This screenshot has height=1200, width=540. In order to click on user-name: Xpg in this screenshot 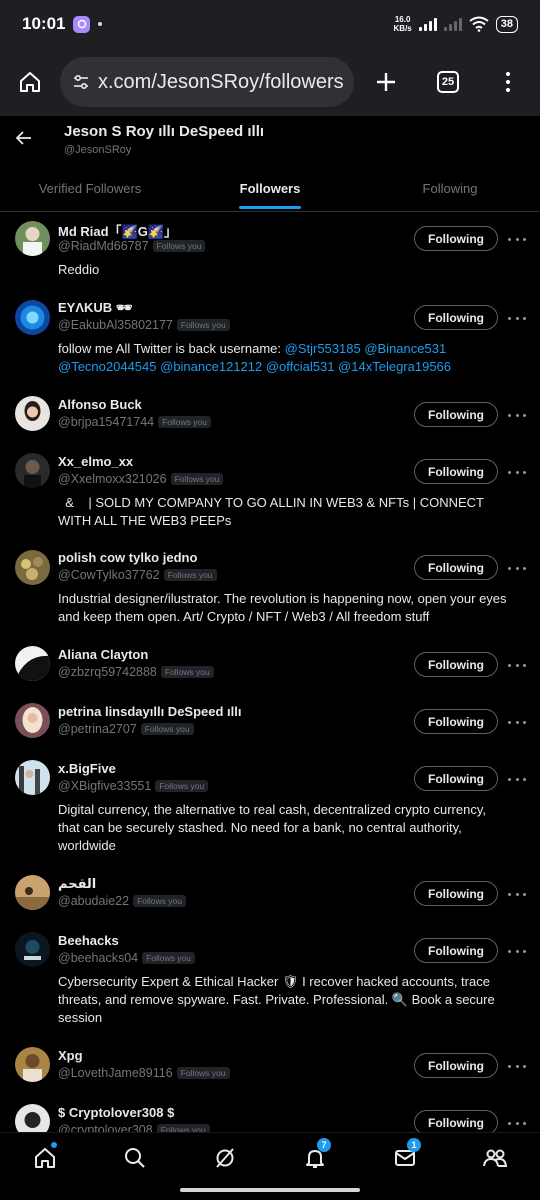, I will do `click(70, 1055)`.